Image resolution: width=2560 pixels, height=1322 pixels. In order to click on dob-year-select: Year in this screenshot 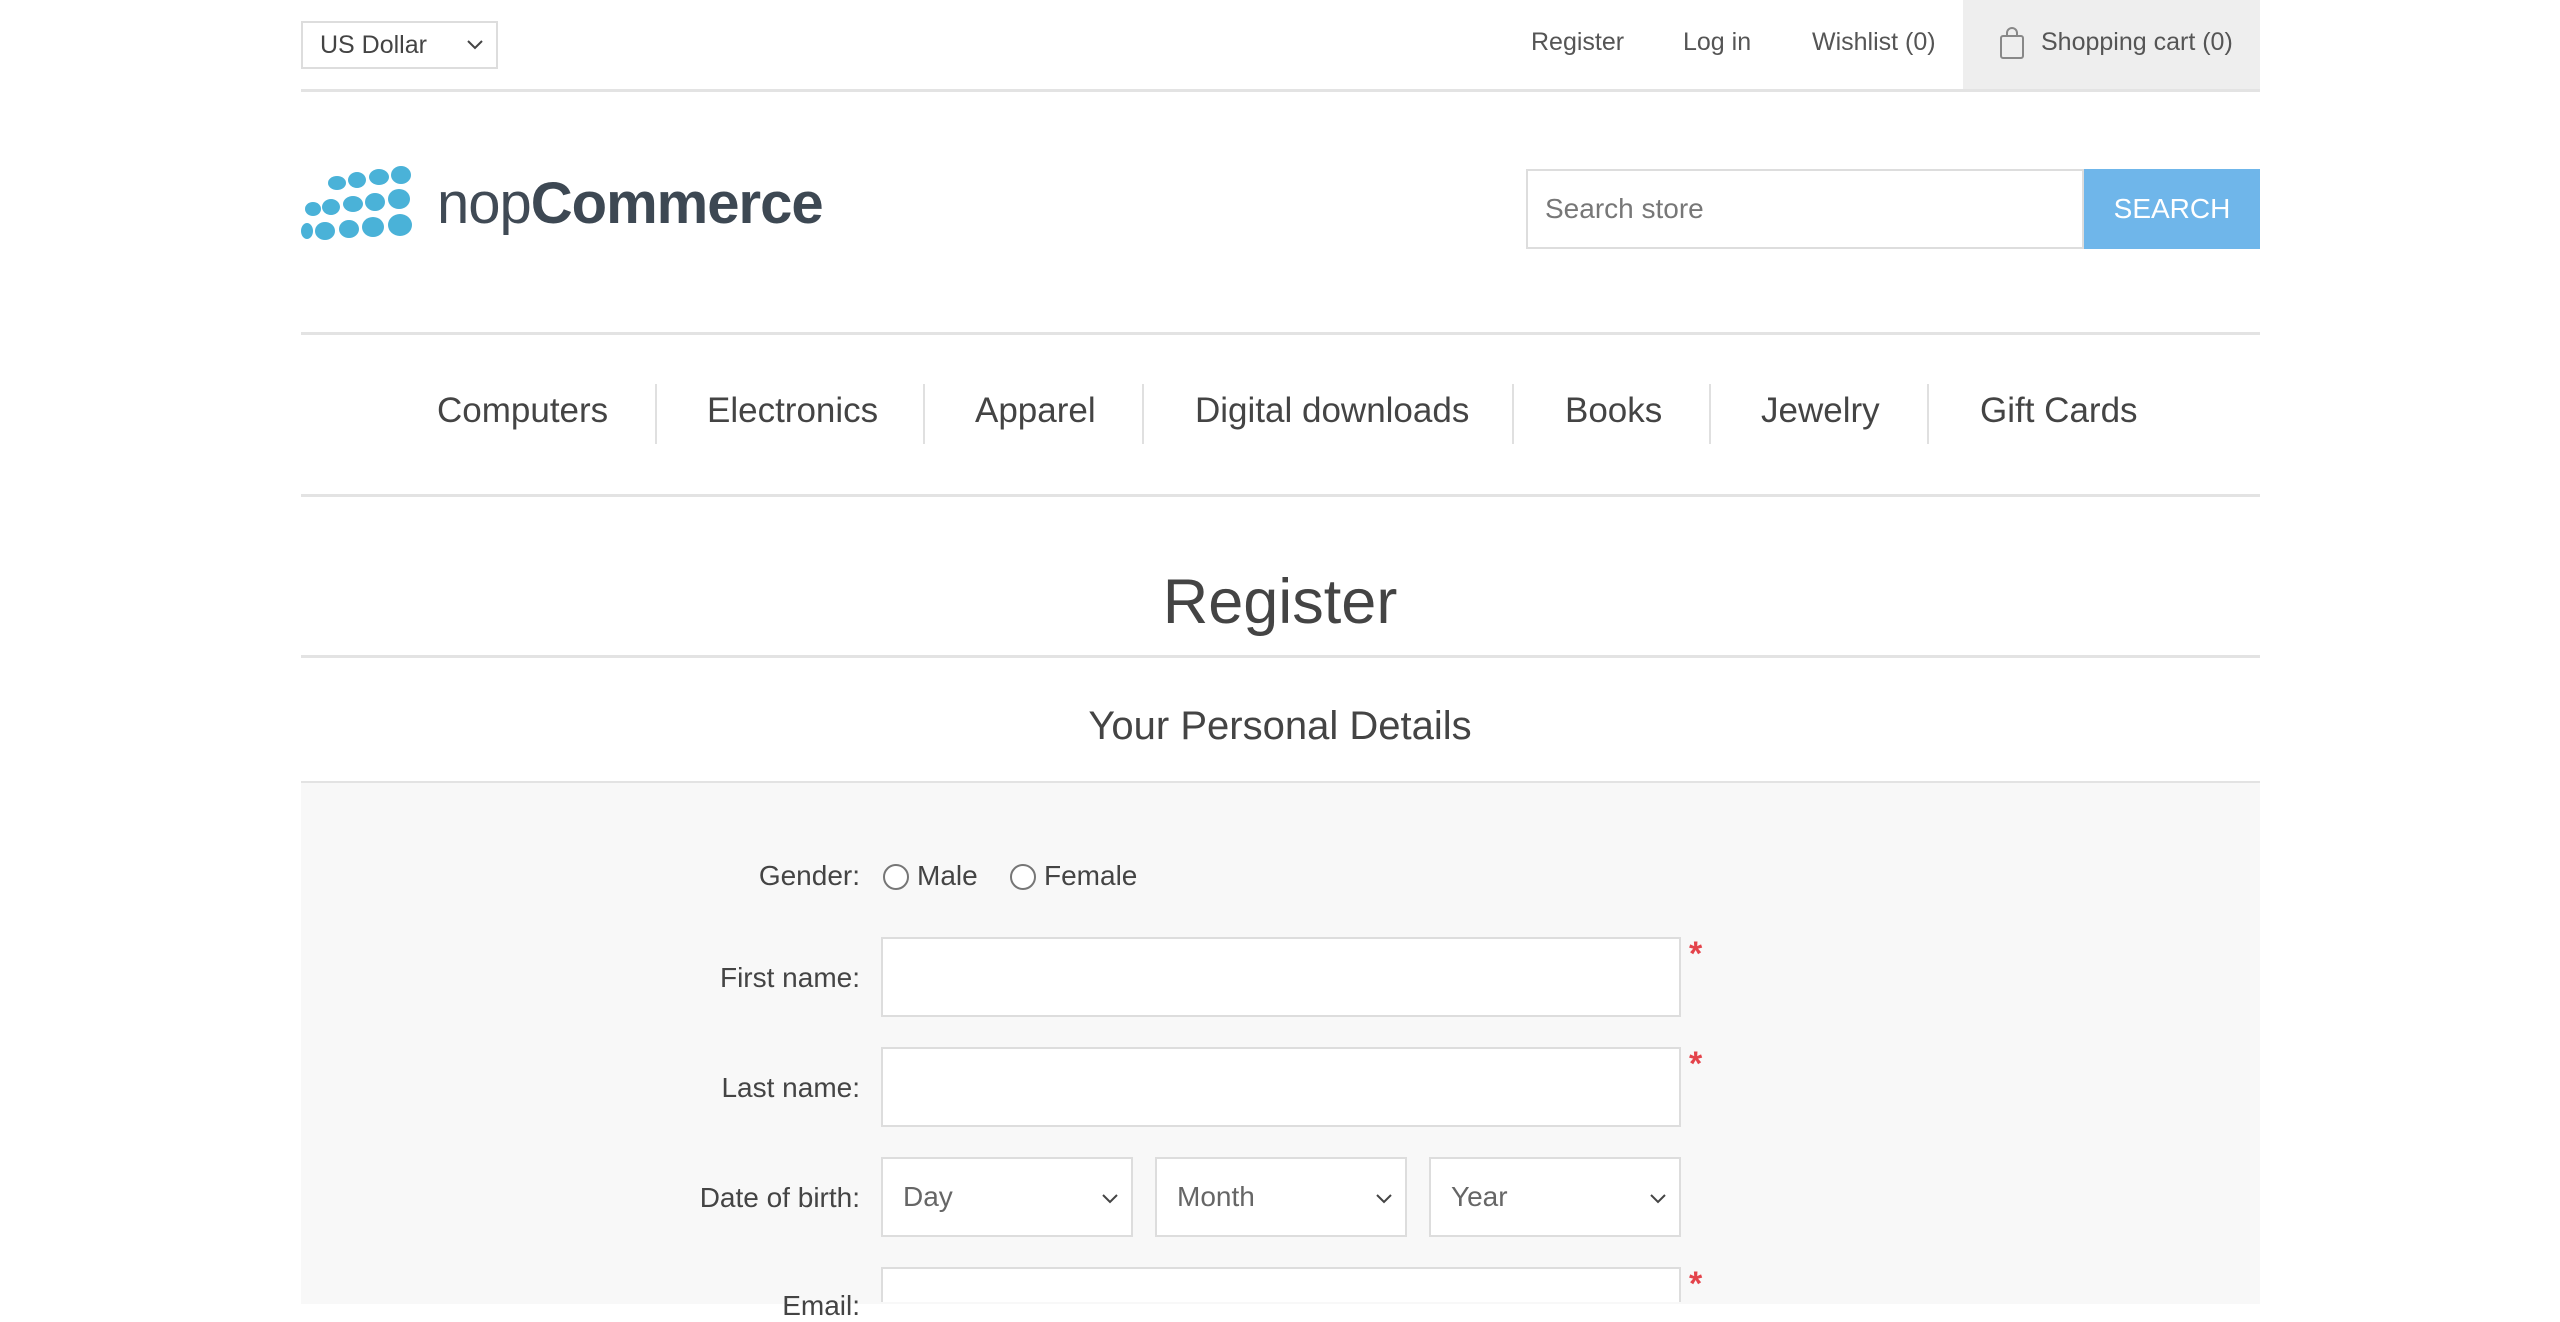, I will do `click(1555, 1197)`.